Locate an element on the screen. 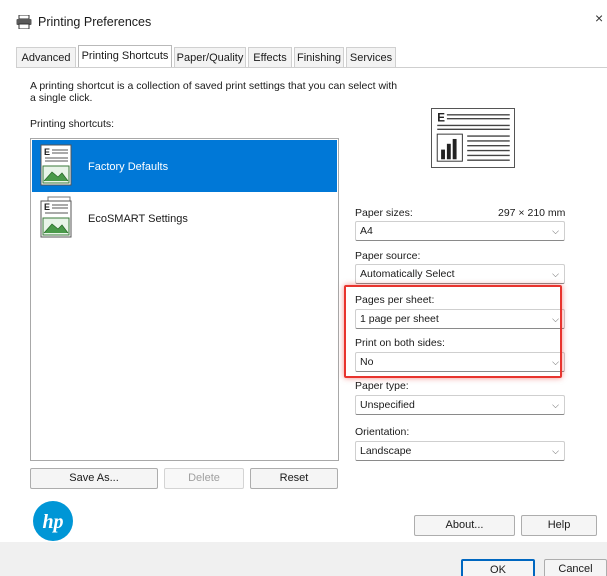 This screenshot has width=607, height=576. delete-button: Delete is located at coordinates (204, 478).